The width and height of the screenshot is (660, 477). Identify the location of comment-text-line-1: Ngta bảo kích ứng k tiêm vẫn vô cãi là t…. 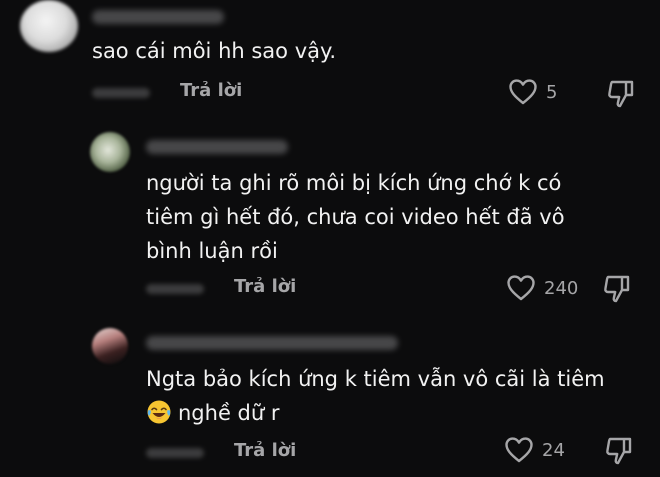
(375, 379).